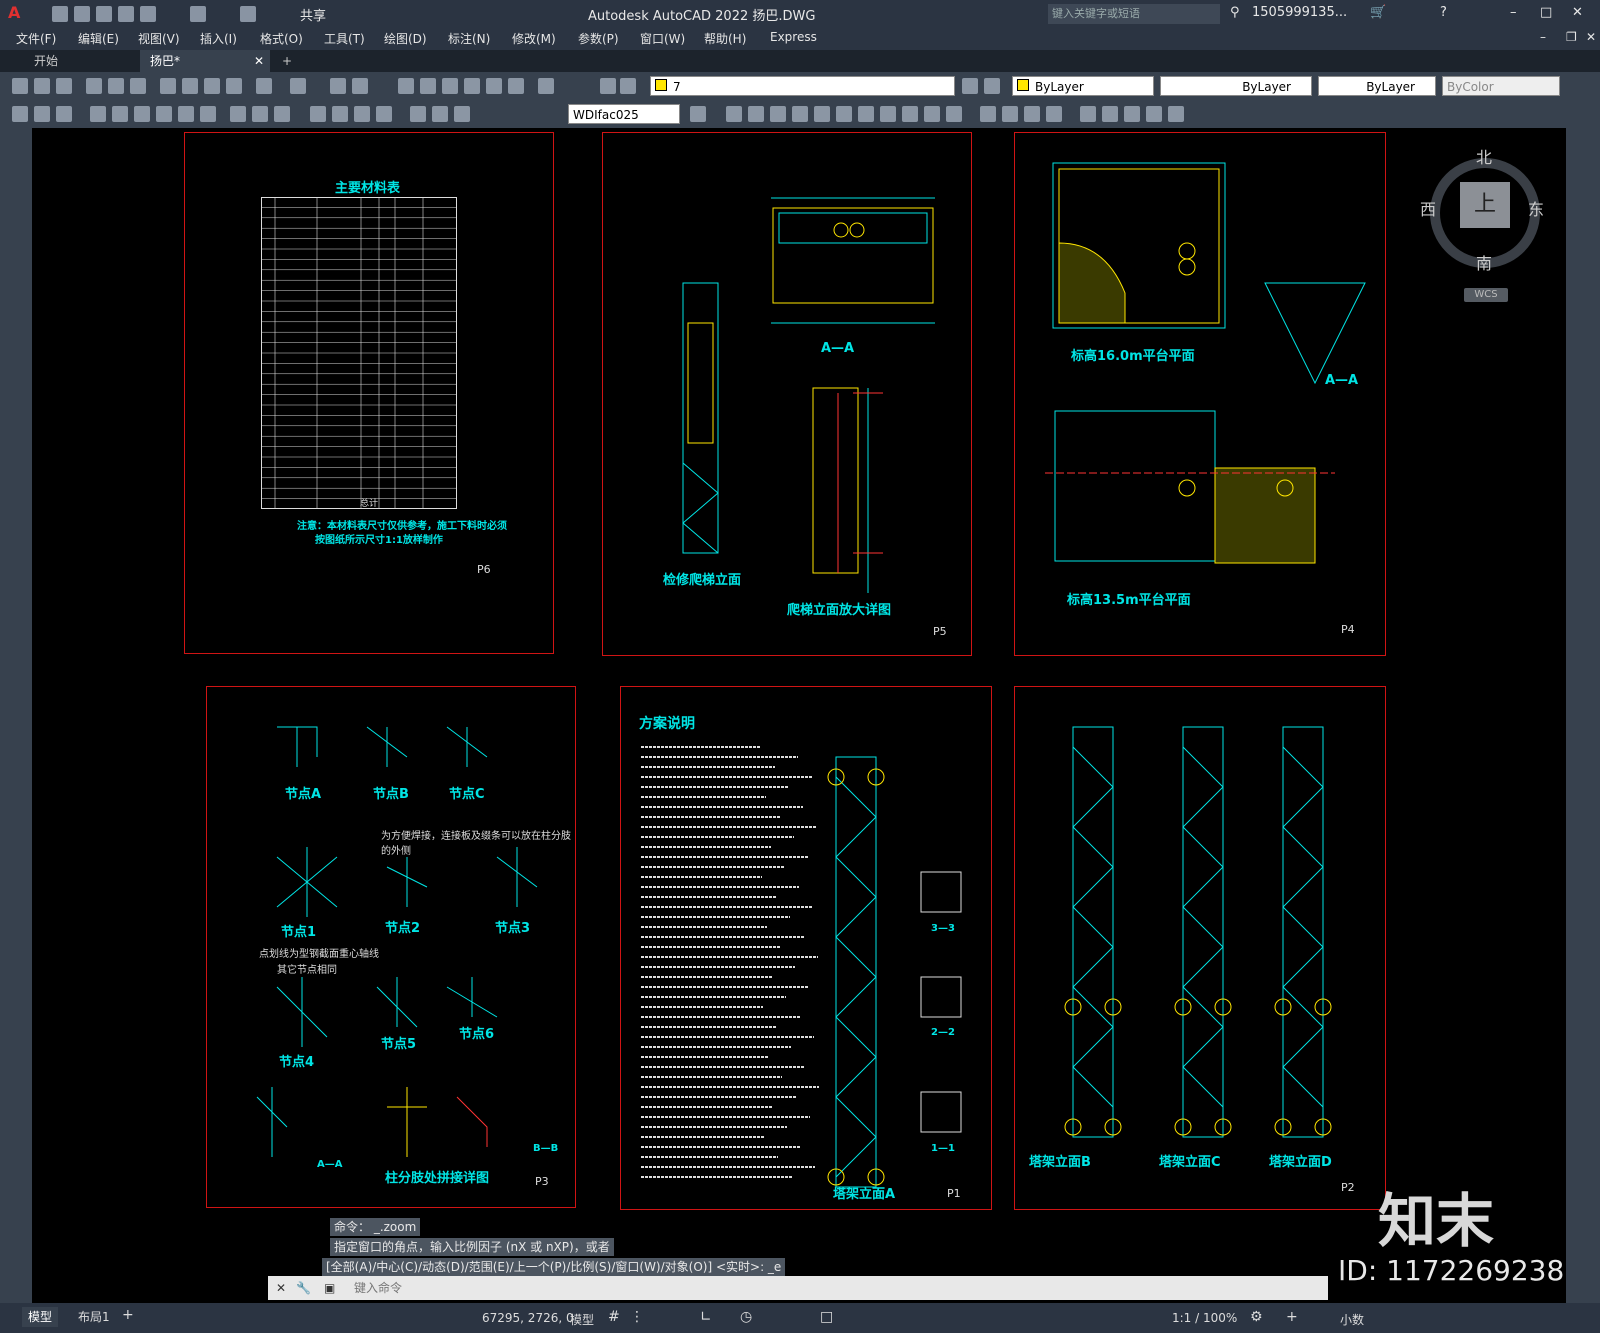 The width and height of the screenshot is (1600, 1333). I want to click on menu-window: 窗口(W), so click(662, 38).